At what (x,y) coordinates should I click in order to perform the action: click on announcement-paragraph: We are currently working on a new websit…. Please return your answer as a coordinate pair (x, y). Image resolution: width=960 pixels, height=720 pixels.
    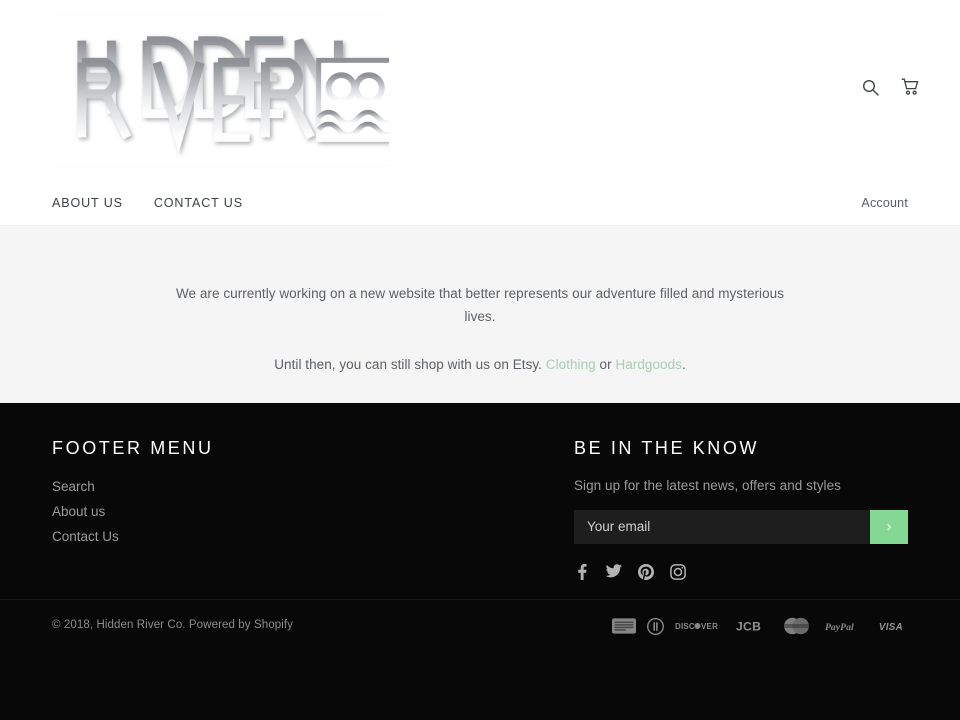
    Looking at the image, I should click on (480, 305).